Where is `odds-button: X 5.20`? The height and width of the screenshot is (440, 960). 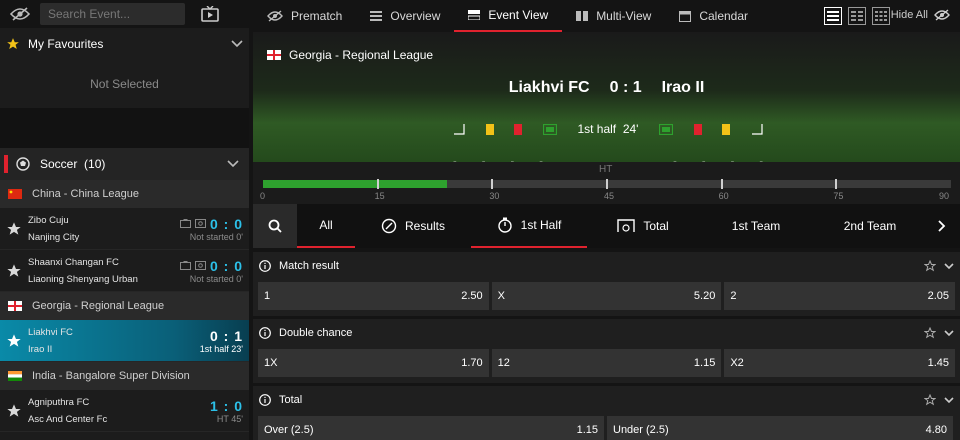 odds-button: X 5.20 is located at coordinates (606, 296).